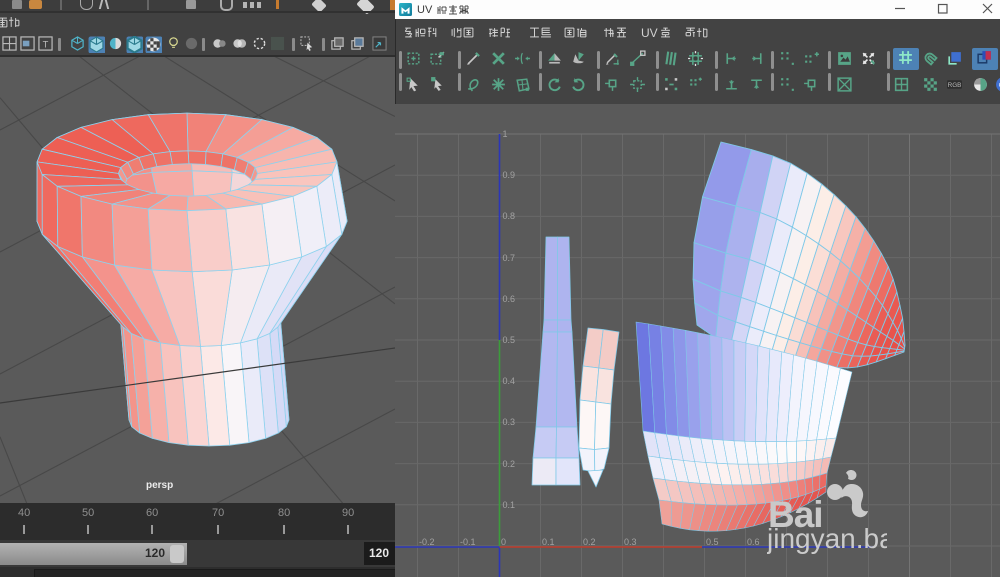 This screenshot has width=1000, height=577. I want to click on svg-text: -0.2, so click(427, 542).